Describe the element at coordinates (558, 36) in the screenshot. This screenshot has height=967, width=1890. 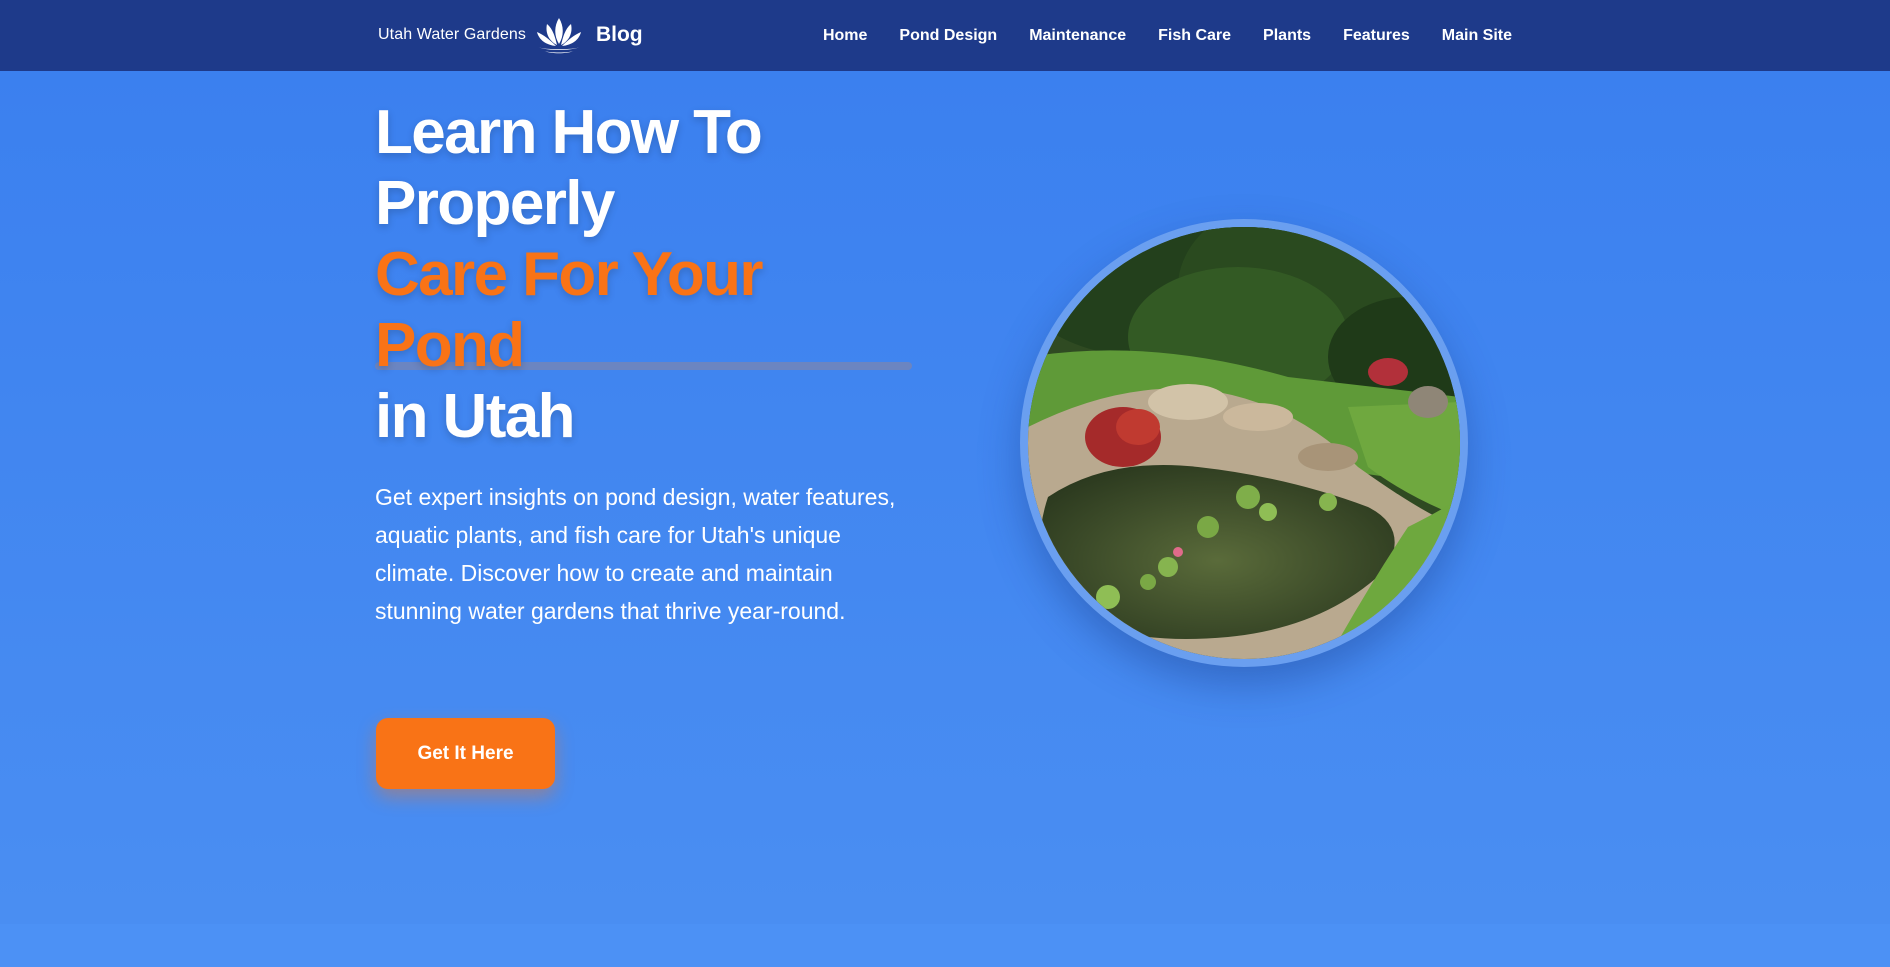
I see `lotus-icon` at that location.